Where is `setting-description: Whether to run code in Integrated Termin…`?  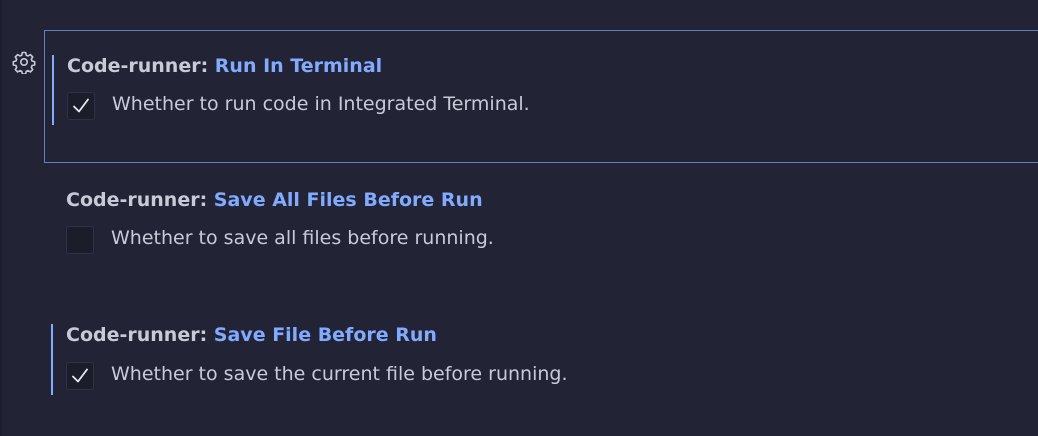
setting-description: Whether to run code in Integrated Termin… is located at coordinates (321, 104).